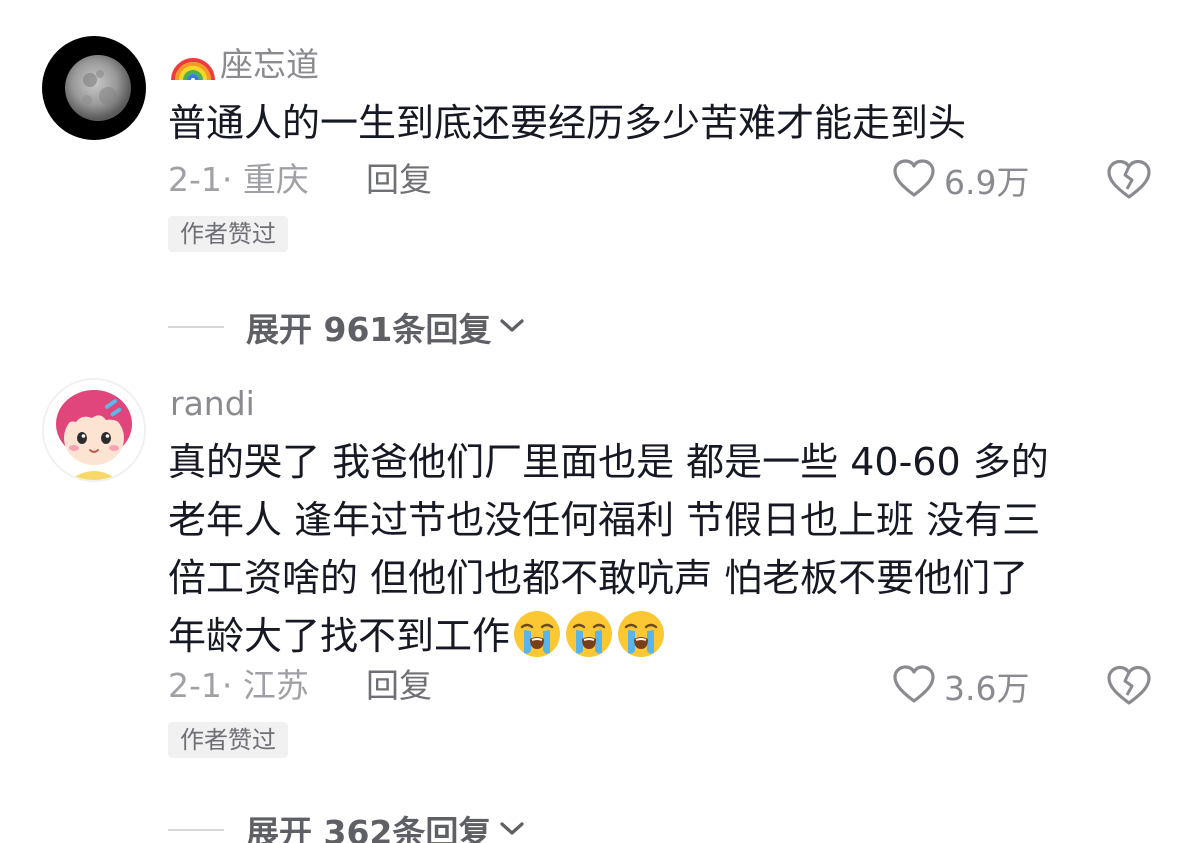 The height and width of the screenshot is (843, 1200). I want to click on expand-replies-label: 展开 961条回复, so click(369, 329).